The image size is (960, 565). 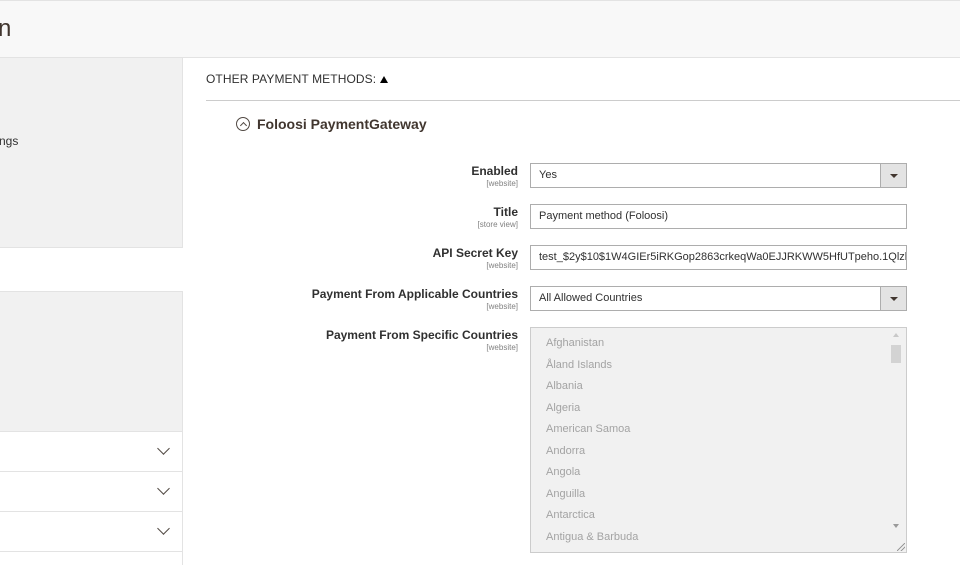 I want to click on list-item: Algeria, so click(x=563, y=408).